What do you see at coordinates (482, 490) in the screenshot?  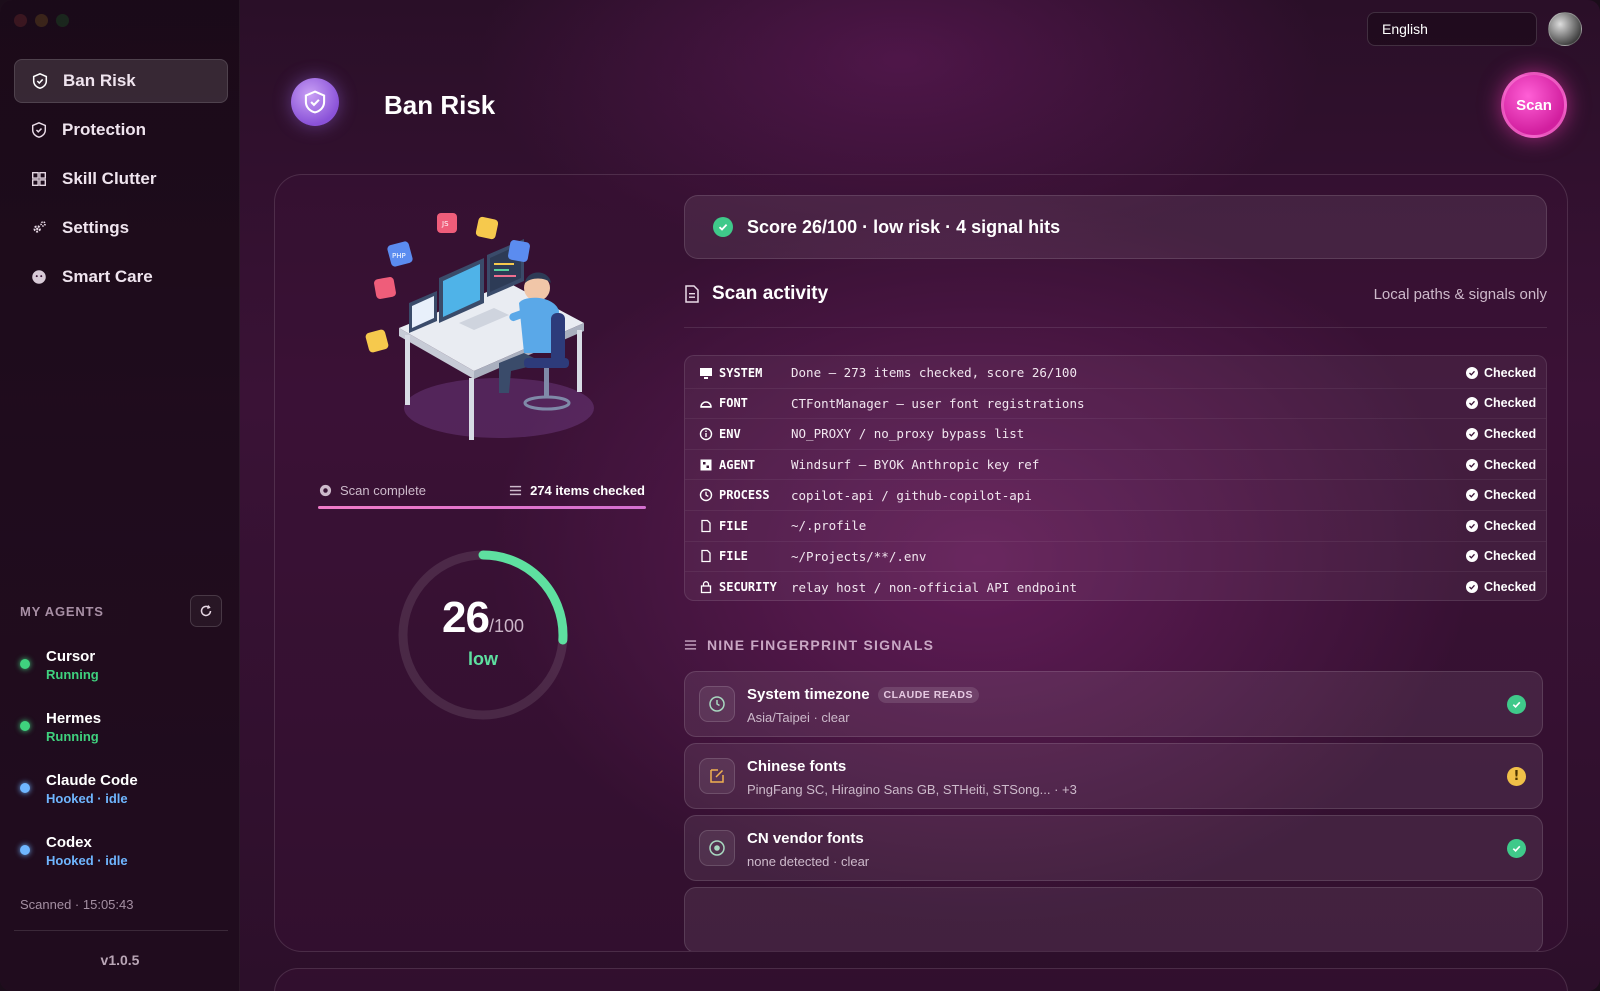 I see `scan-summary: Scan complete 274 items checked` at bounding box center [482, 490].